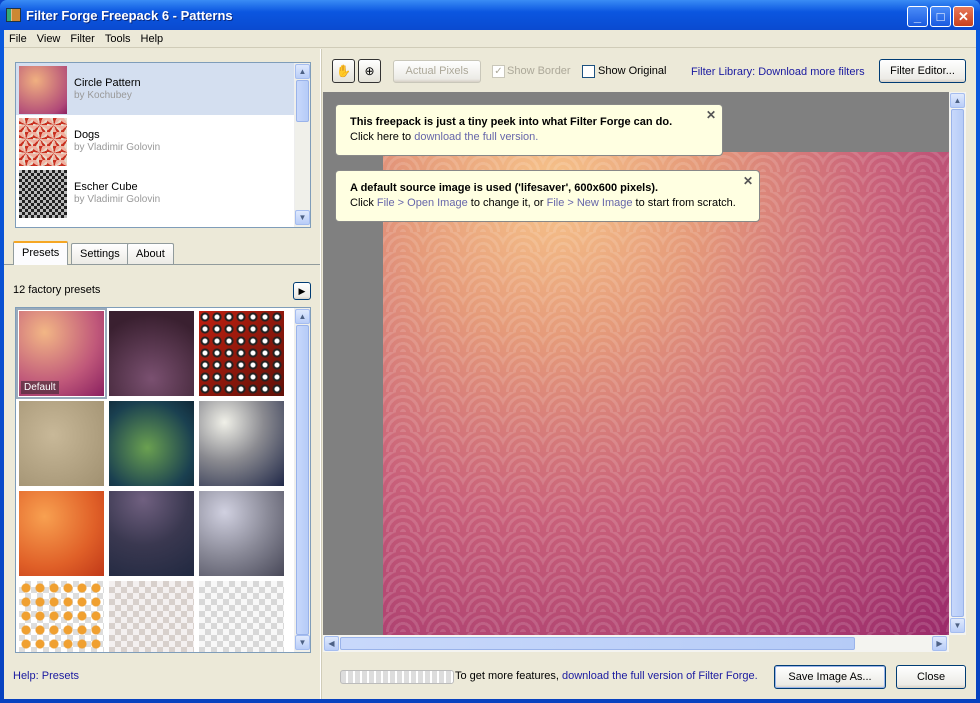 The width and height of the screenshot is (980, 703). What do you see at coordinates (963, 16) in the screenshot?
I see `close-window-button: ✕` at bounding box center [963, 16].